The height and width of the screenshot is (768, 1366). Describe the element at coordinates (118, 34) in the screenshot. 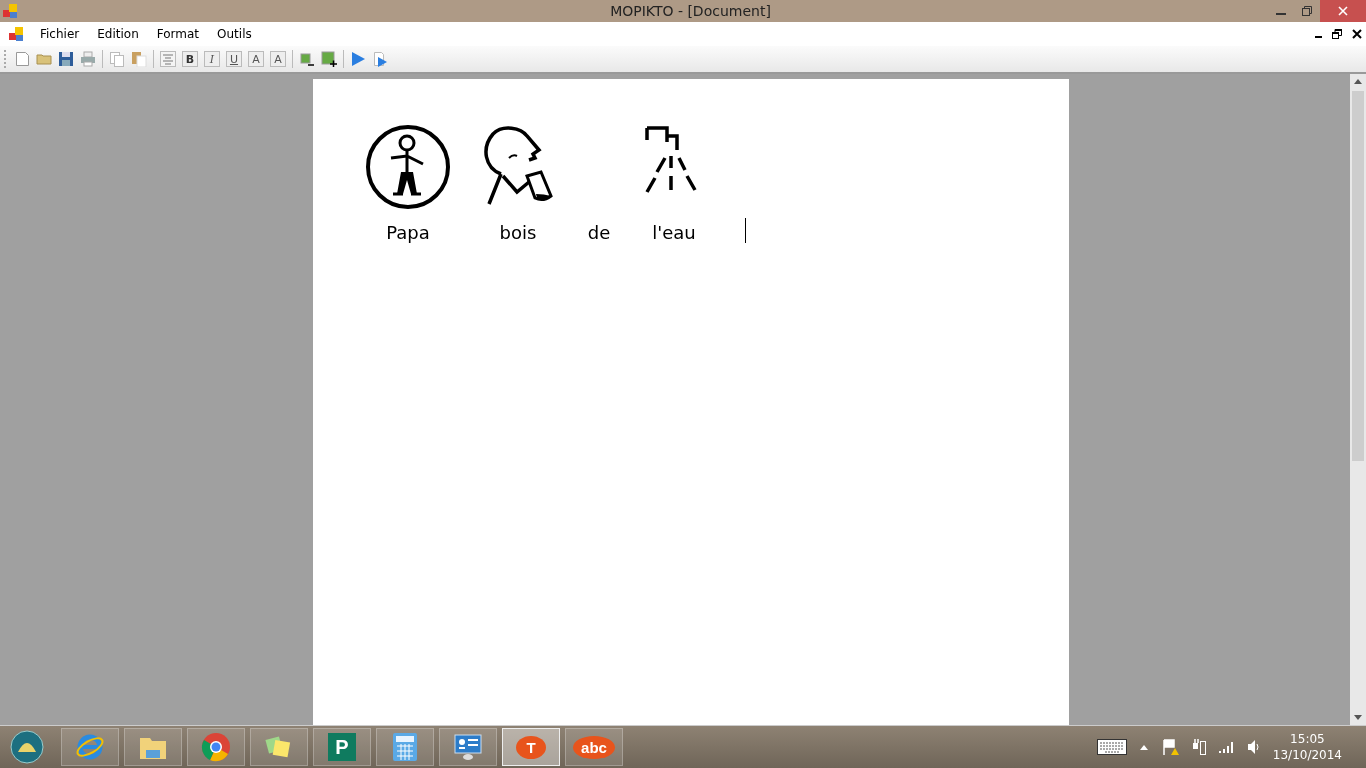

I see `menu-item: Edition` at that location.